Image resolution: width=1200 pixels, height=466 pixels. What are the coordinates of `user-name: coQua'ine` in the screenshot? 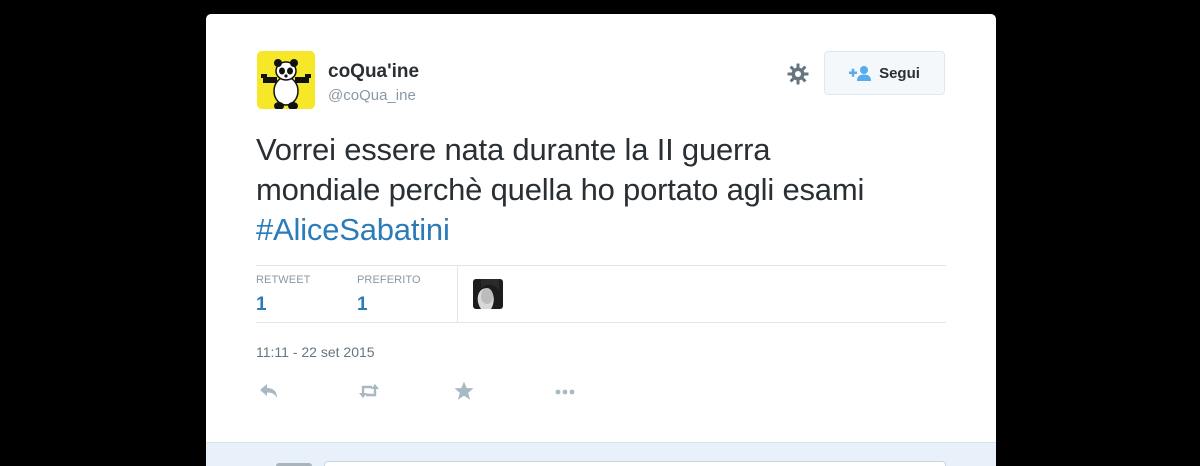 It's located at (373, 72).